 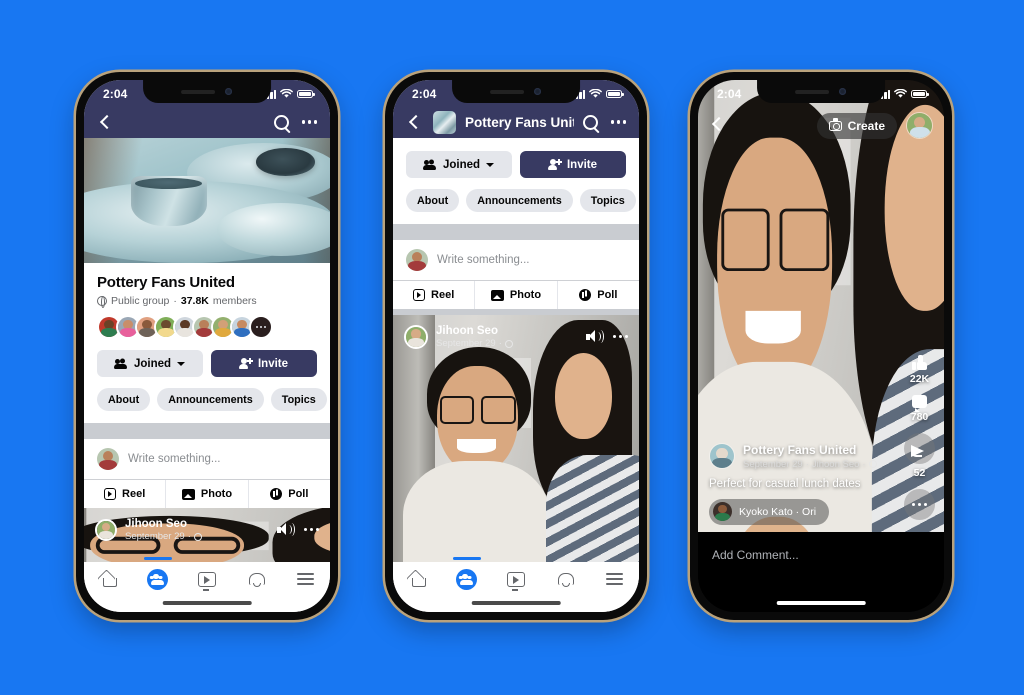 What do you see at coordinates (773, 464) in the screenshot?
I see `reel-date: September 29` at bounding box center [773, 464].